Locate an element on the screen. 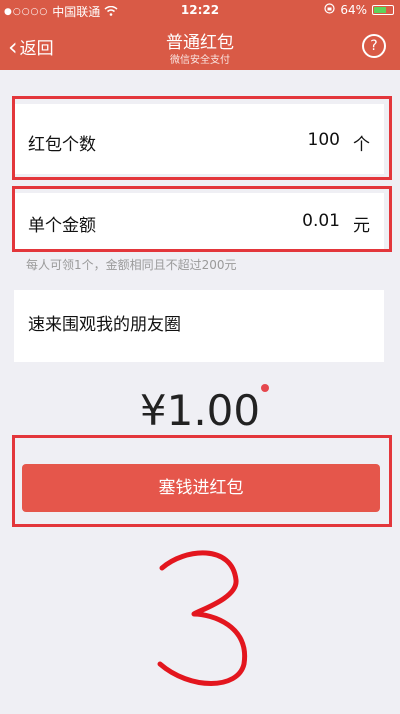 The image size is (400, 714). count-unit: 个 is located at coordinates (361, 145).